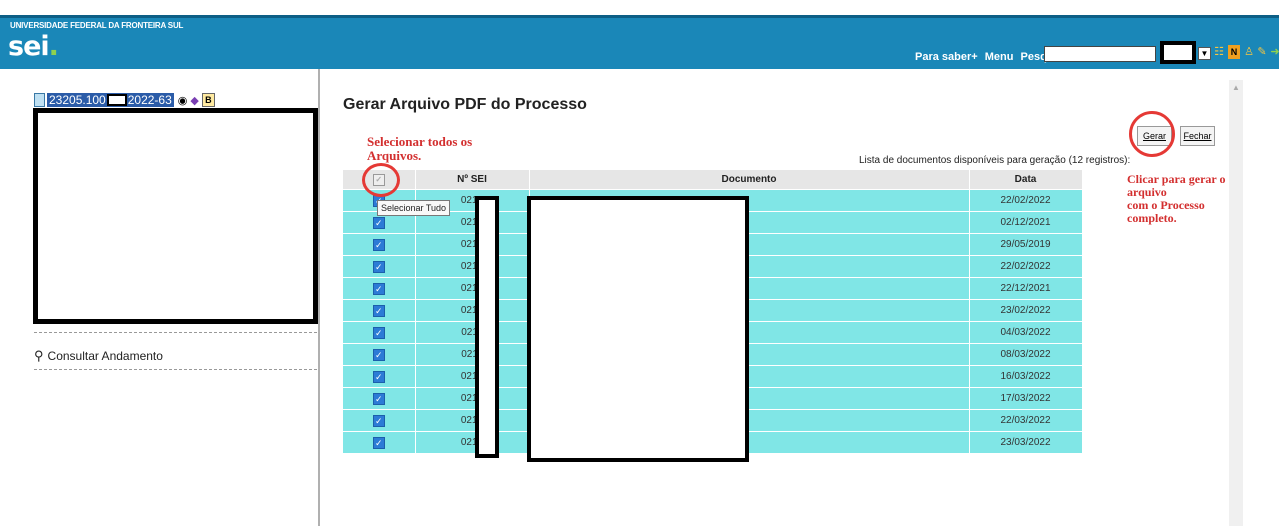  I want to click on process-number-prefix: 23205.100, so click(77, 100).